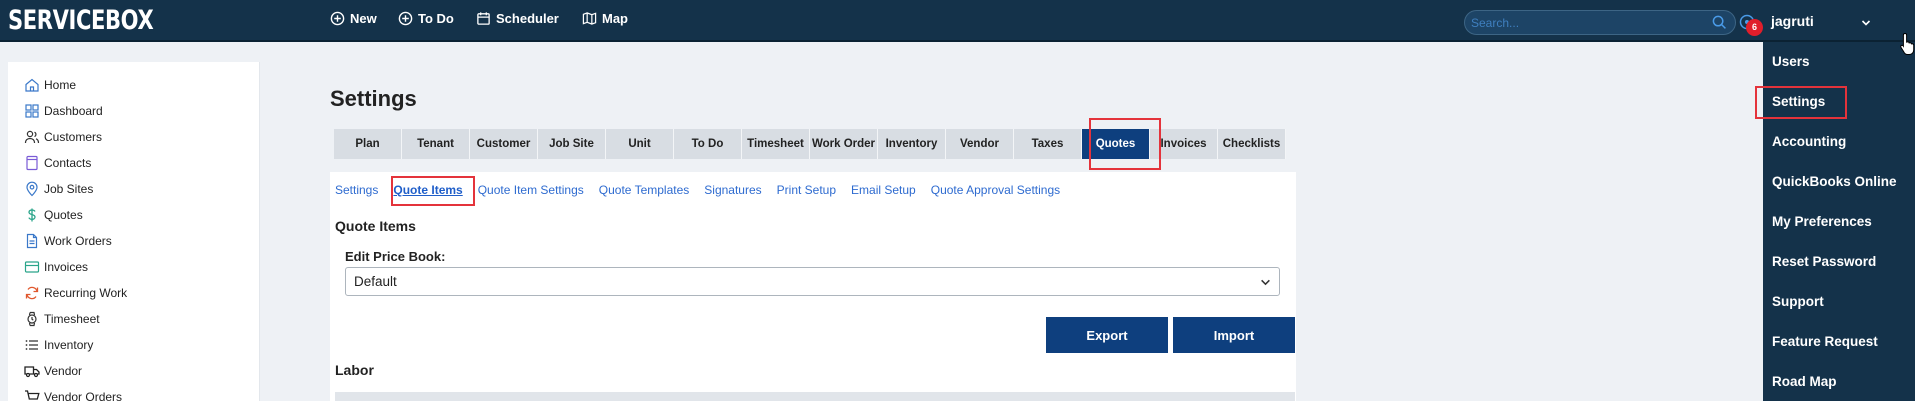 This screenshot has height=401, width=1915. I want to click on price-book-select: Default, so click(812, 281).